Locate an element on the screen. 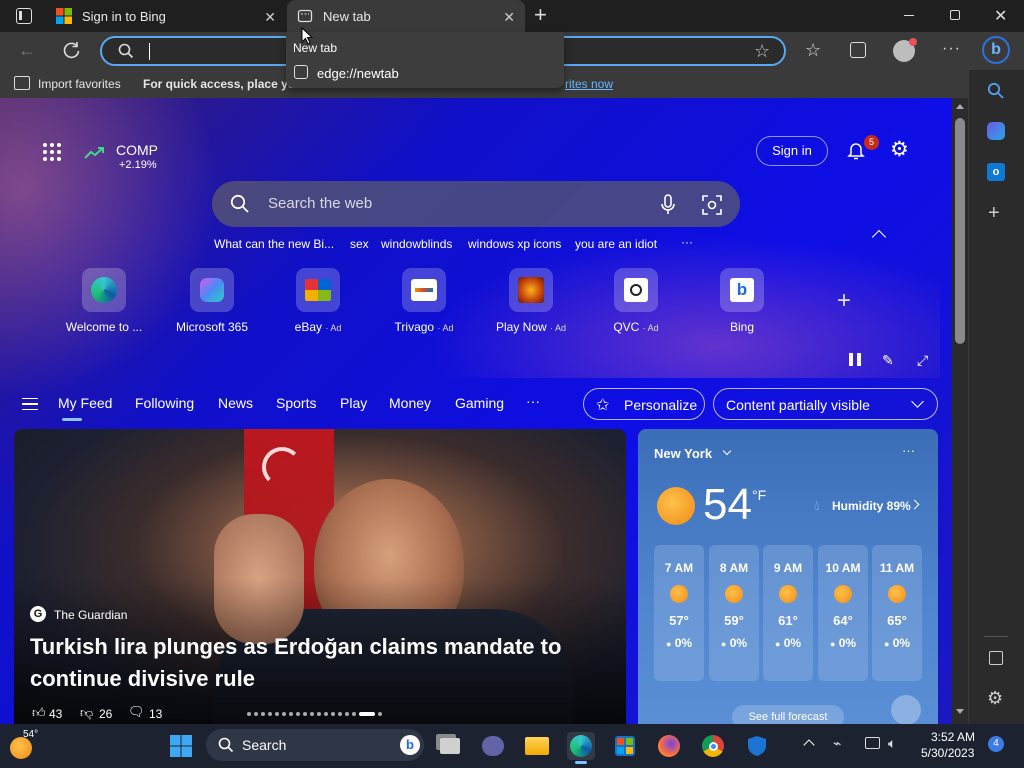 Image resolution: width=1024 pixels, height=768 pixels. trending-search: sex is located at coordinates (359, 244).